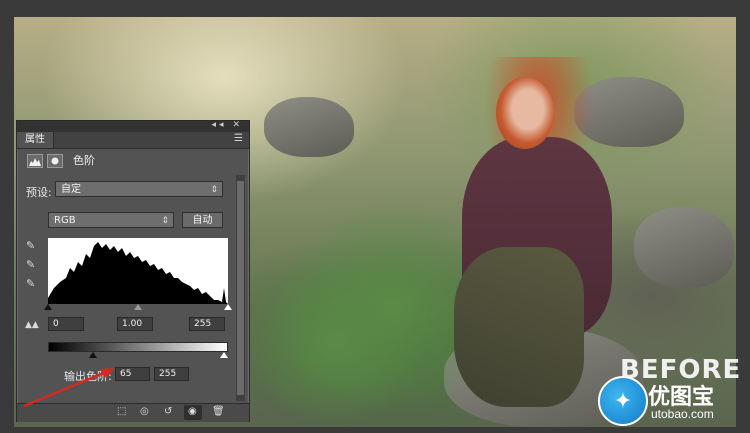  Describe the element at coordinates (84, 160) in the screenshot. I see `adjustment-title: 色阶` at that location.